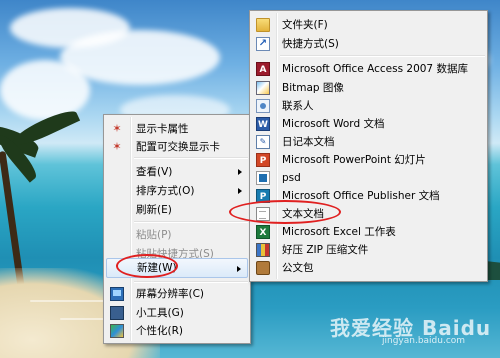  I want to click on new-item-journal-document: ✎ 日记本文档, so click(368, 142).